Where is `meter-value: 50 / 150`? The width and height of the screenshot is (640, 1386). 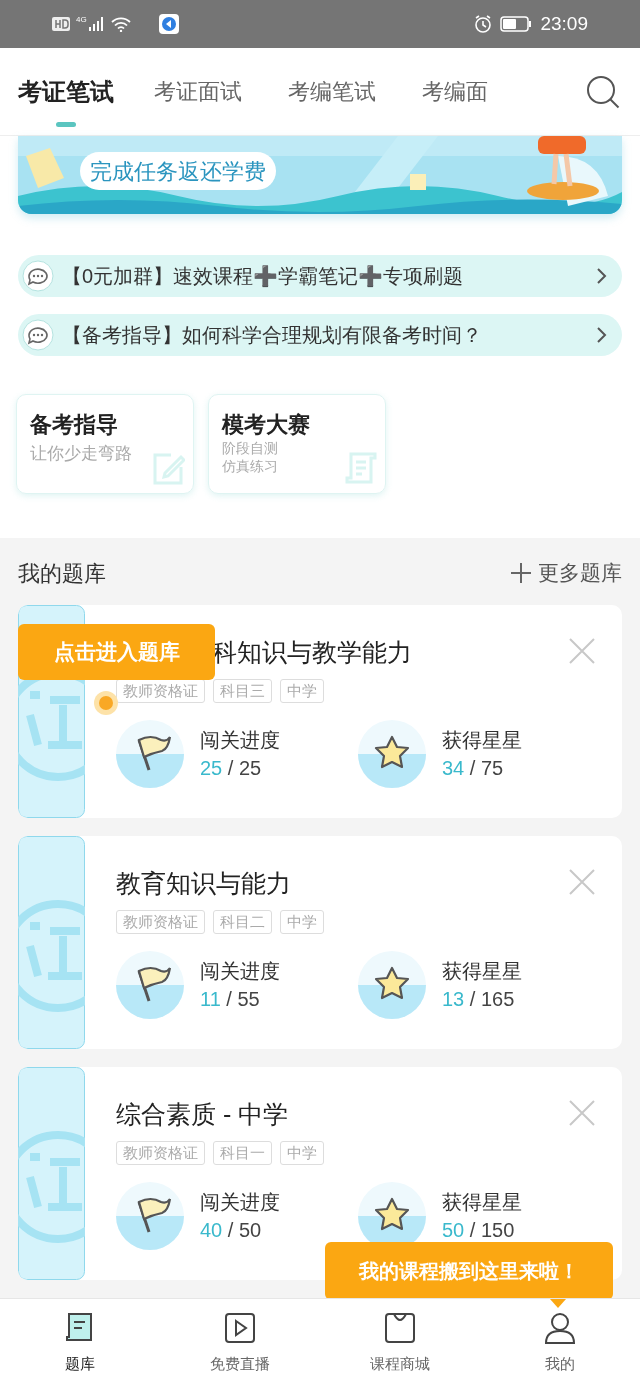
meter-value: 50 / 150 is located at coordinates (479, 1230).